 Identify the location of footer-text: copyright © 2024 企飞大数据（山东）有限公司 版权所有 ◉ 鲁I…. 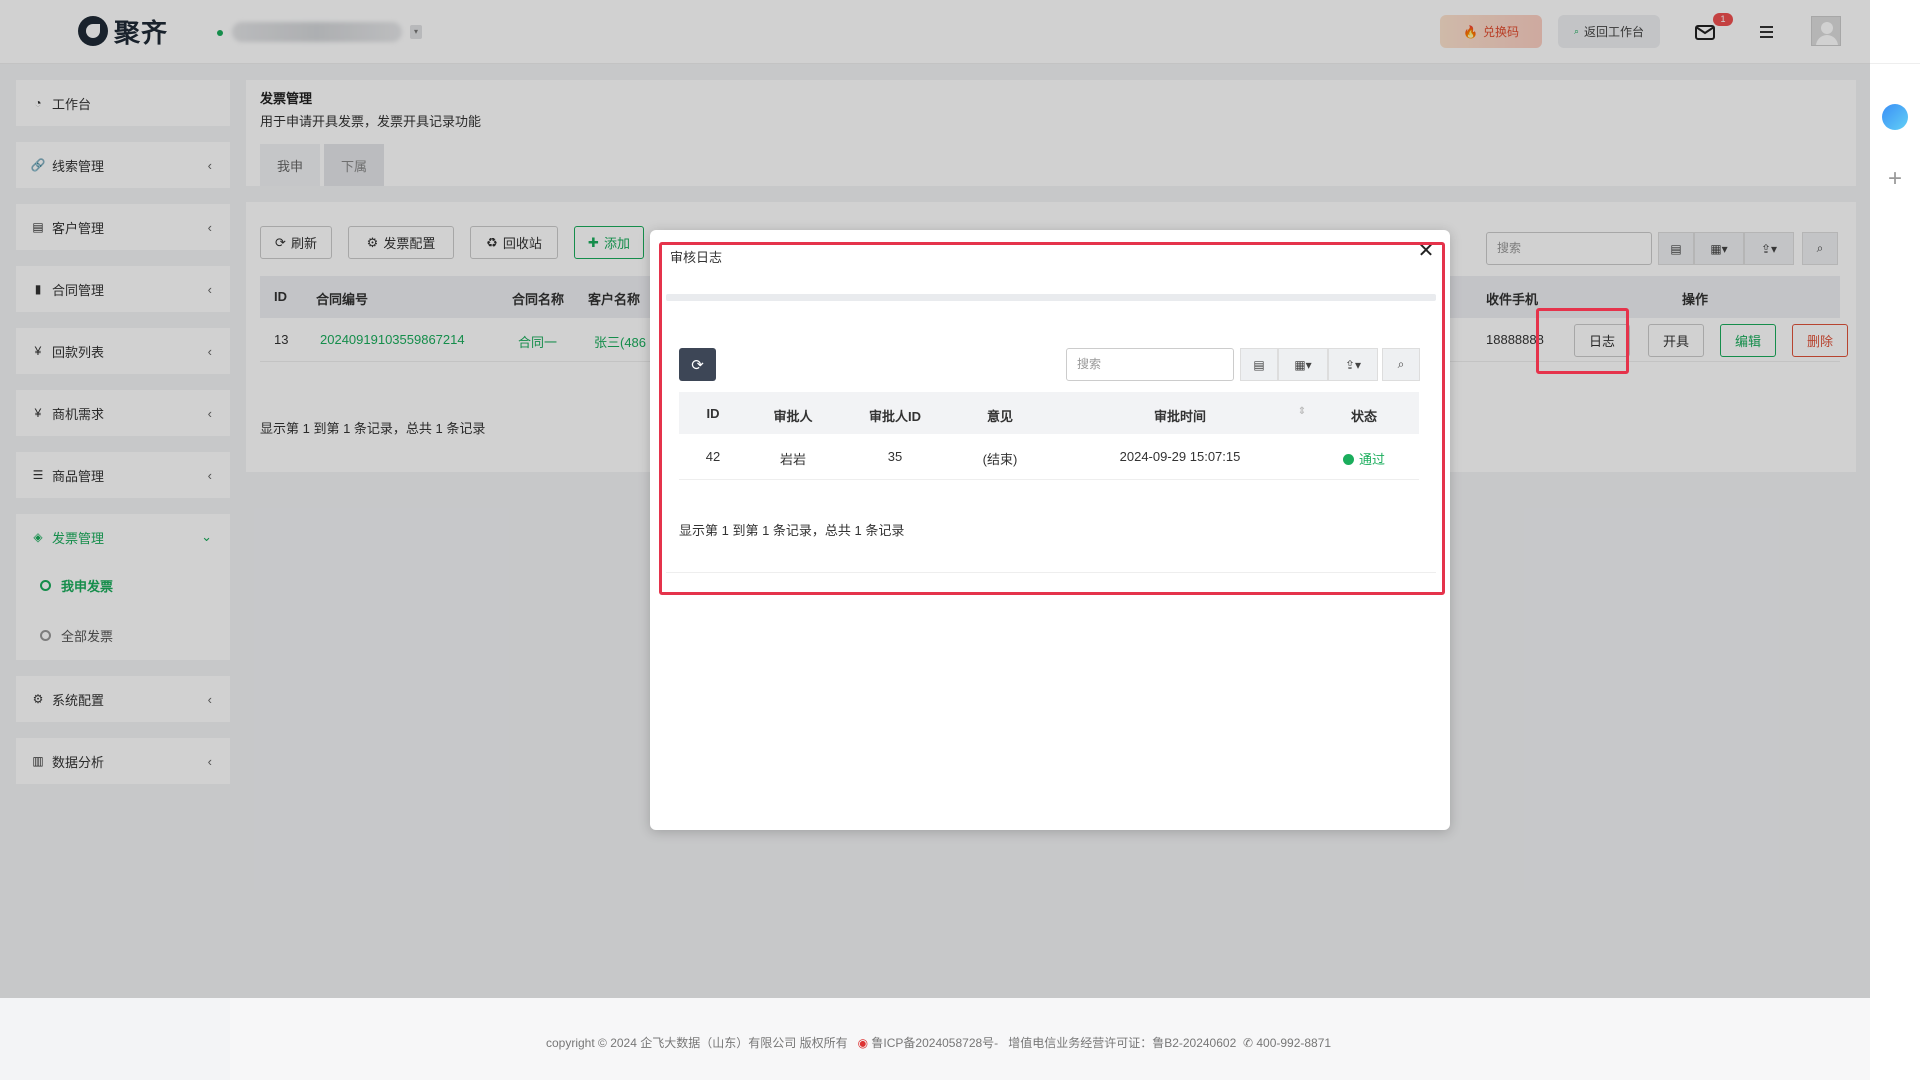
(938, 1042).